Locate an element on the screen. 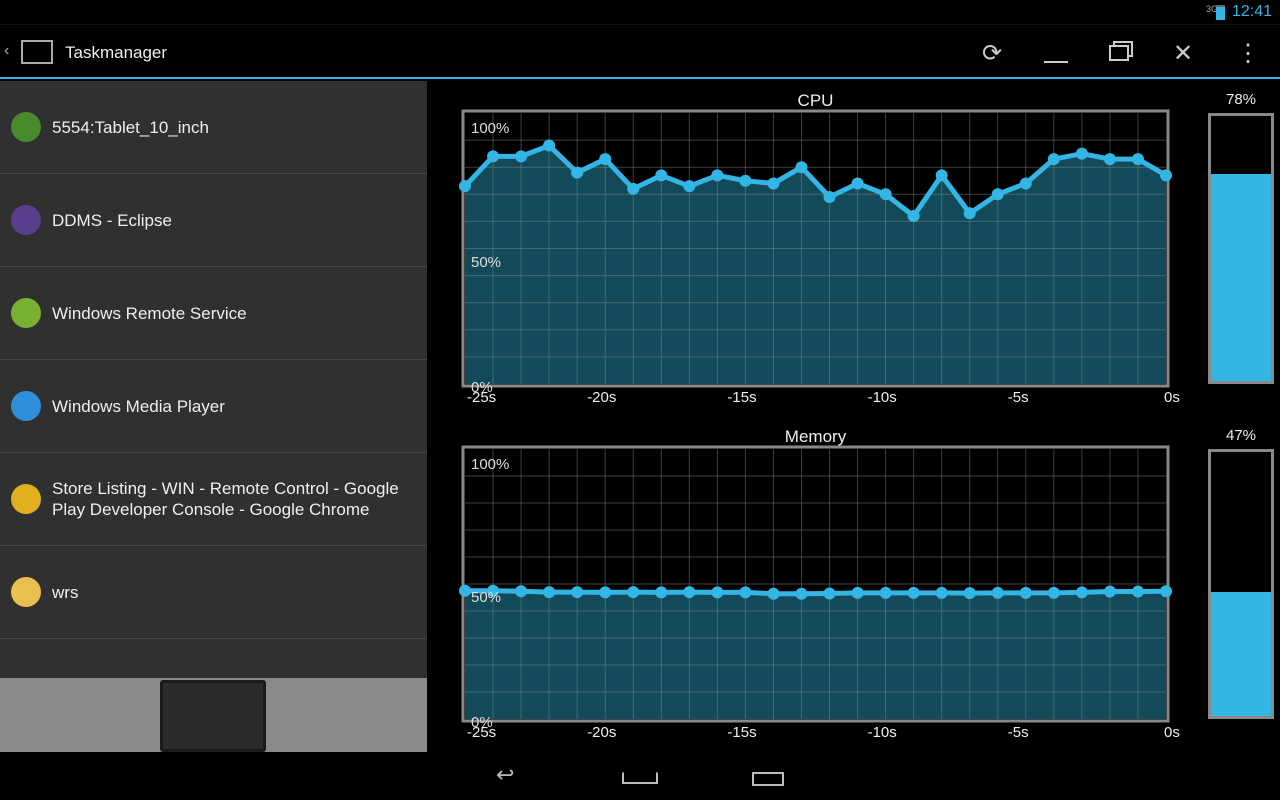  close-button: ✕ is located at coordinates (1183, 53).